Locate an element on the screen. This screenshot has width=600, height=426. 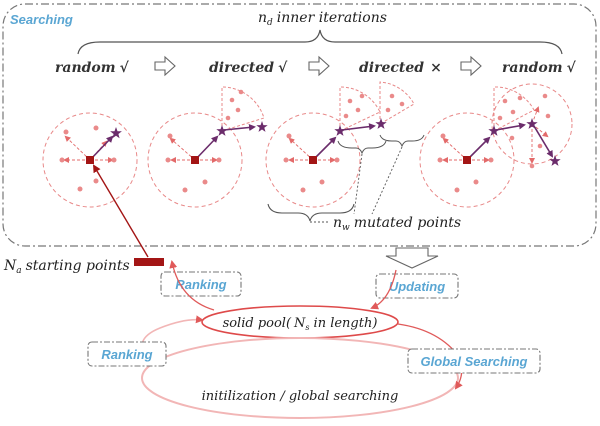
dotted-leader-b is located at coordinates (387, 180).